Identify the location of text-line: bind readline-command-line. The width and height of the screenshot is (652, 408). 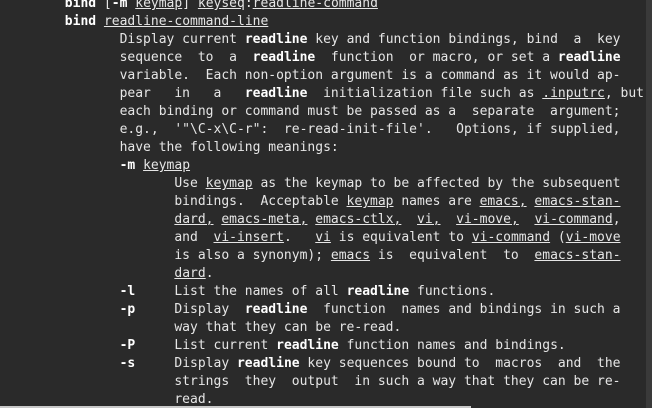
(139, 22).